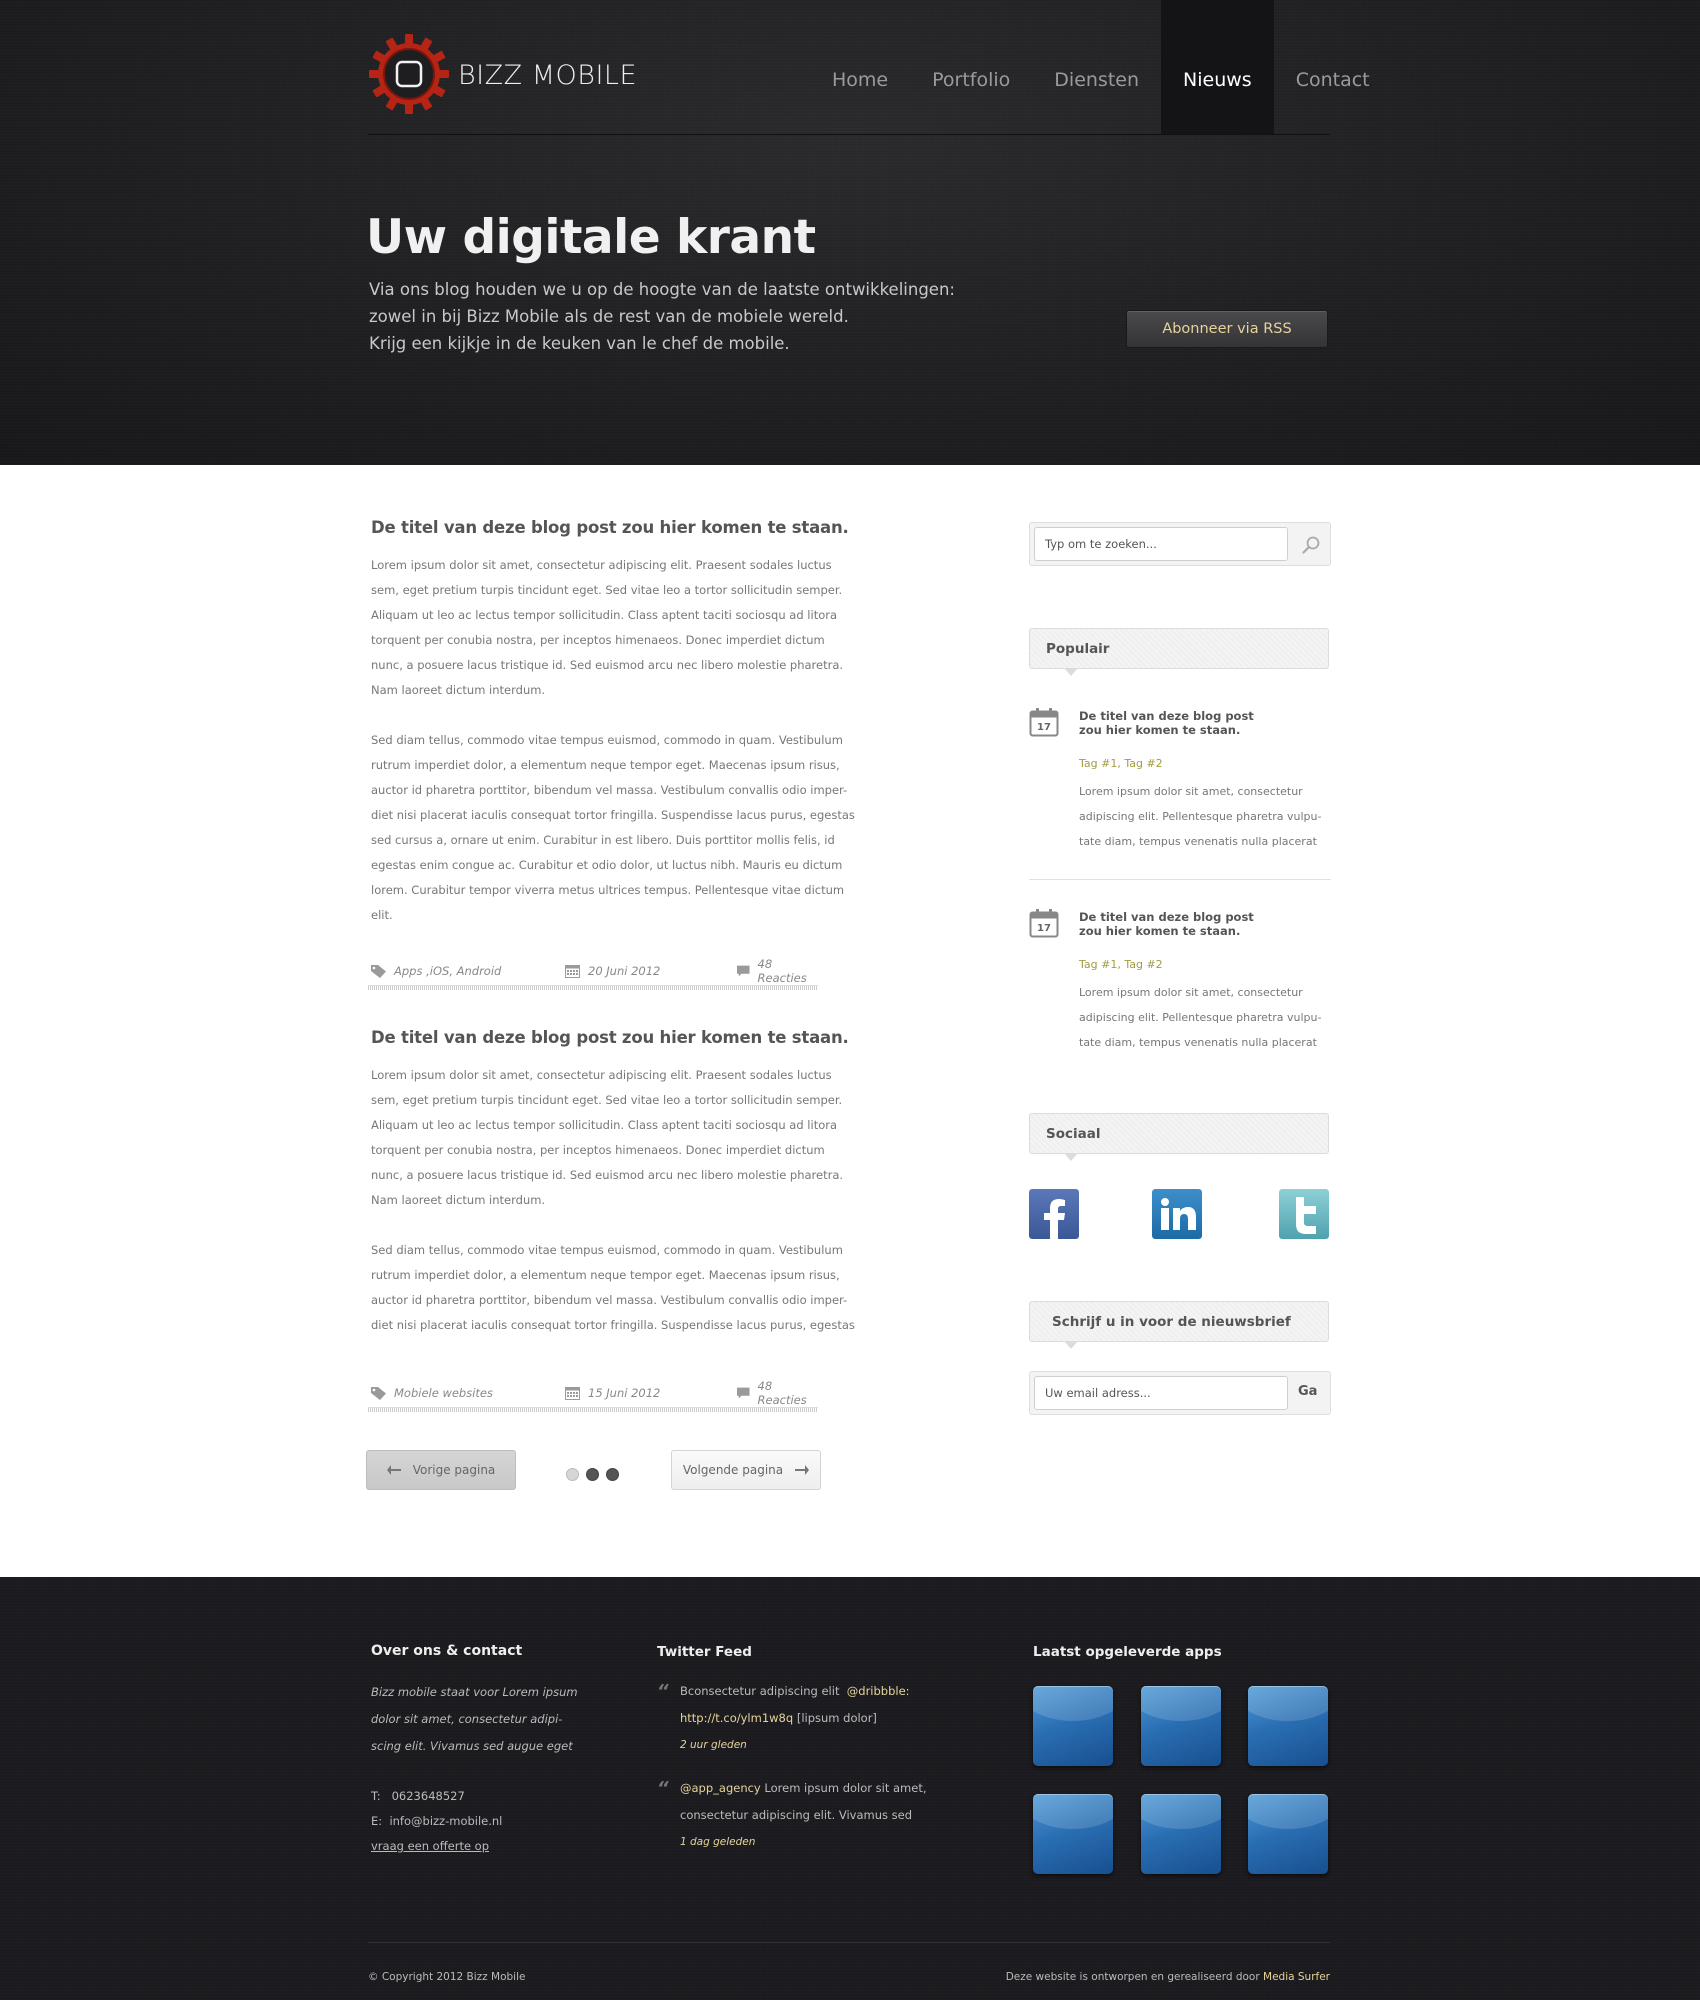 This screenshot has height=2000, width=1700. What do you see at coordinates (593, 1409) in the screenshot?
I see `post-divider` at bounding box center [593, 1409].